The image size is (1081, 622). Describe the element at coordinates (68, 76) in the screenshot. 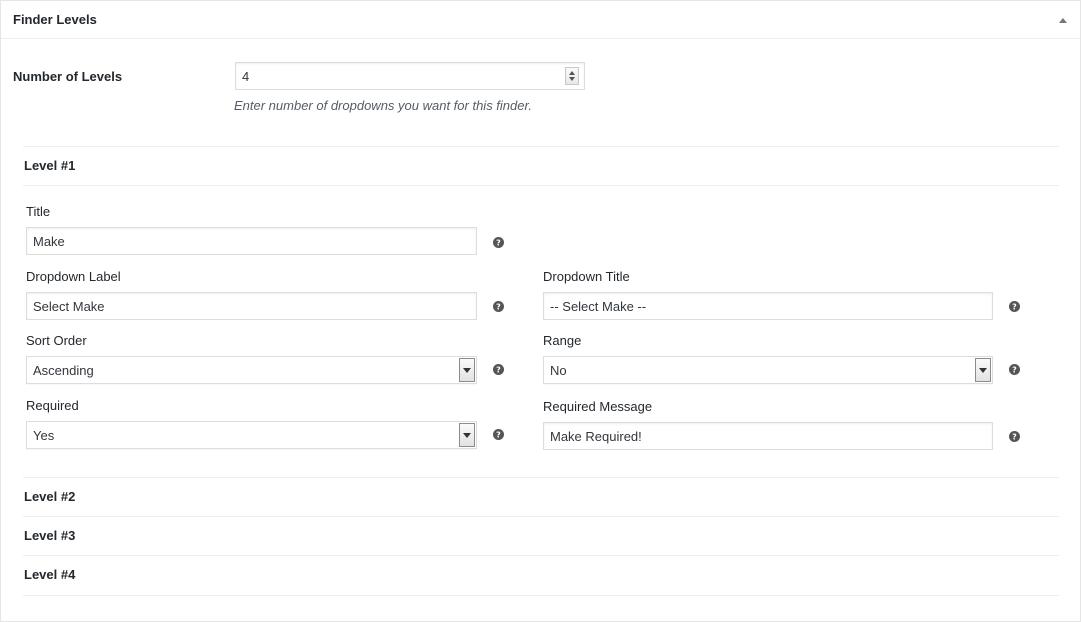

I see `number-of-levels-label: Number of Levels` at that location.